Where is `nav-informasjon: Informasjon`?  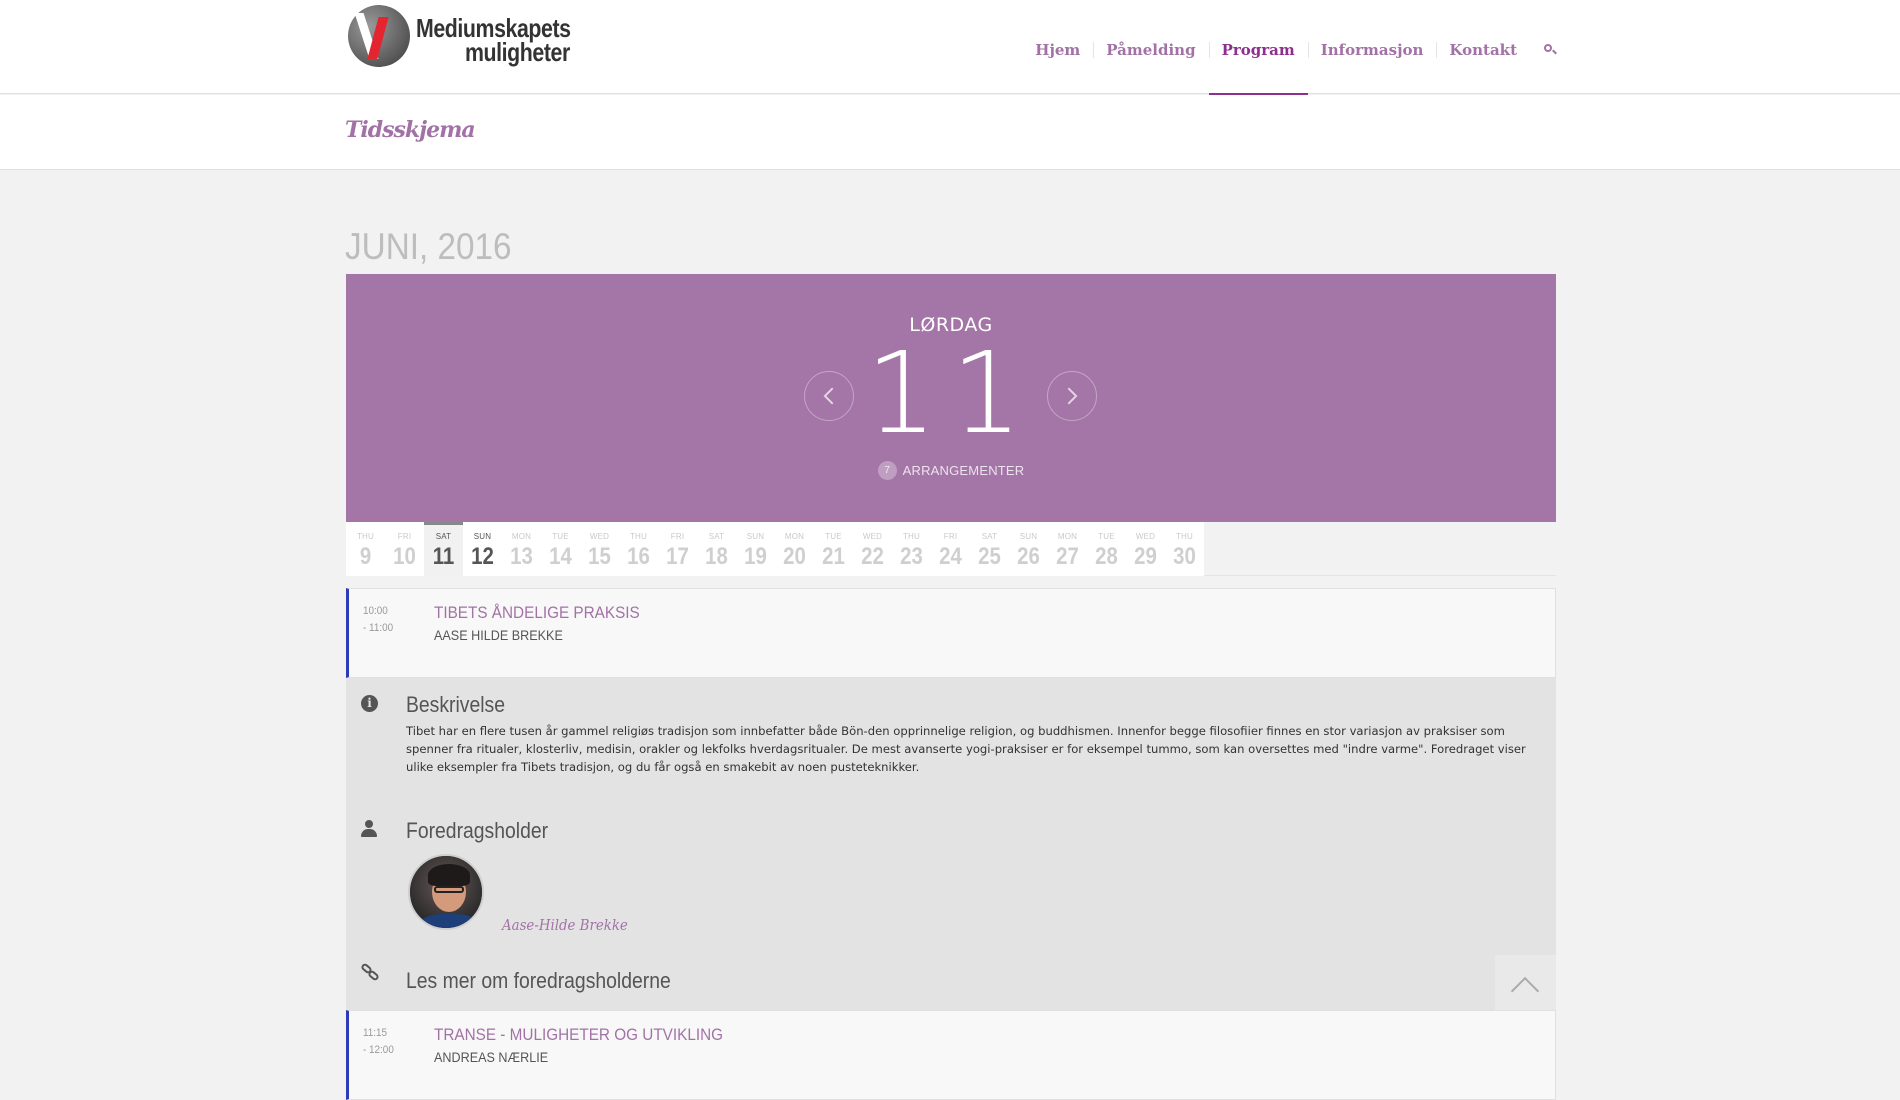
nav-informasjon: Informasjon is located at coordinates (1372, 47).